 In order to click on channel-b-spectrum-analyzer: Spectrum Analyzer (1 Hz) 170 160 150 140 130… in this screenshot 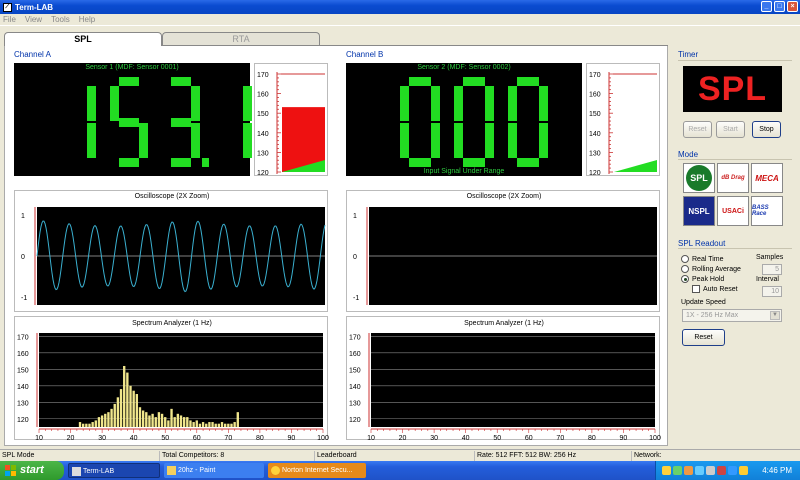, I will do `click(503, 378)`.